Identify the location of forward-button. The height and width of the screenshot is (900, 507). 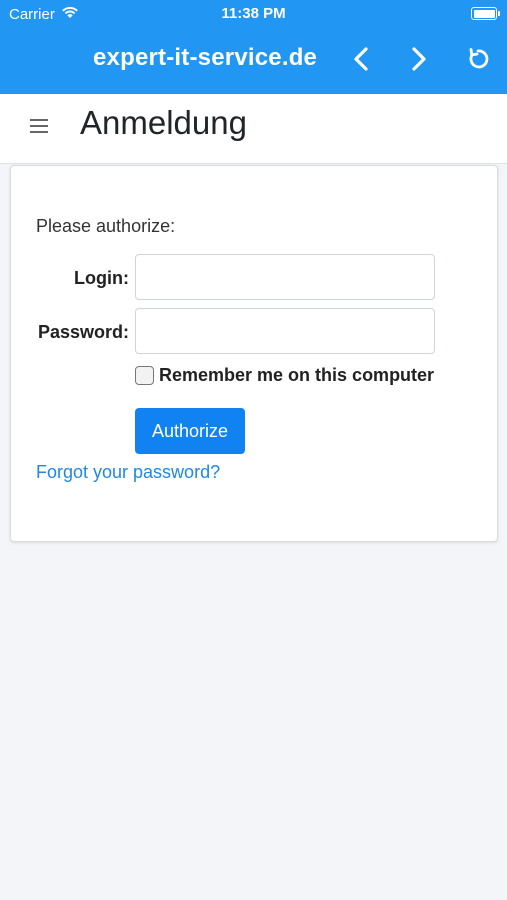
(419, 59).